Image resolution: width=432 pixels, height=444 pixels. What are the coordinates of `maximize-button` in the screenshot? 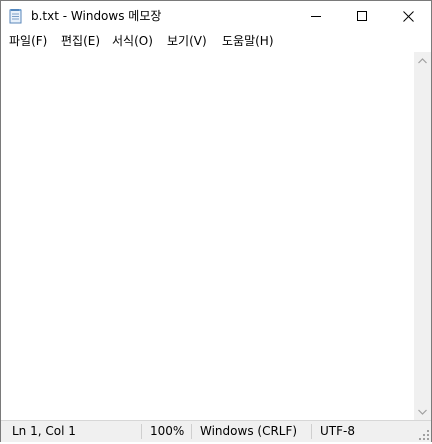 It's located at (362, 16).